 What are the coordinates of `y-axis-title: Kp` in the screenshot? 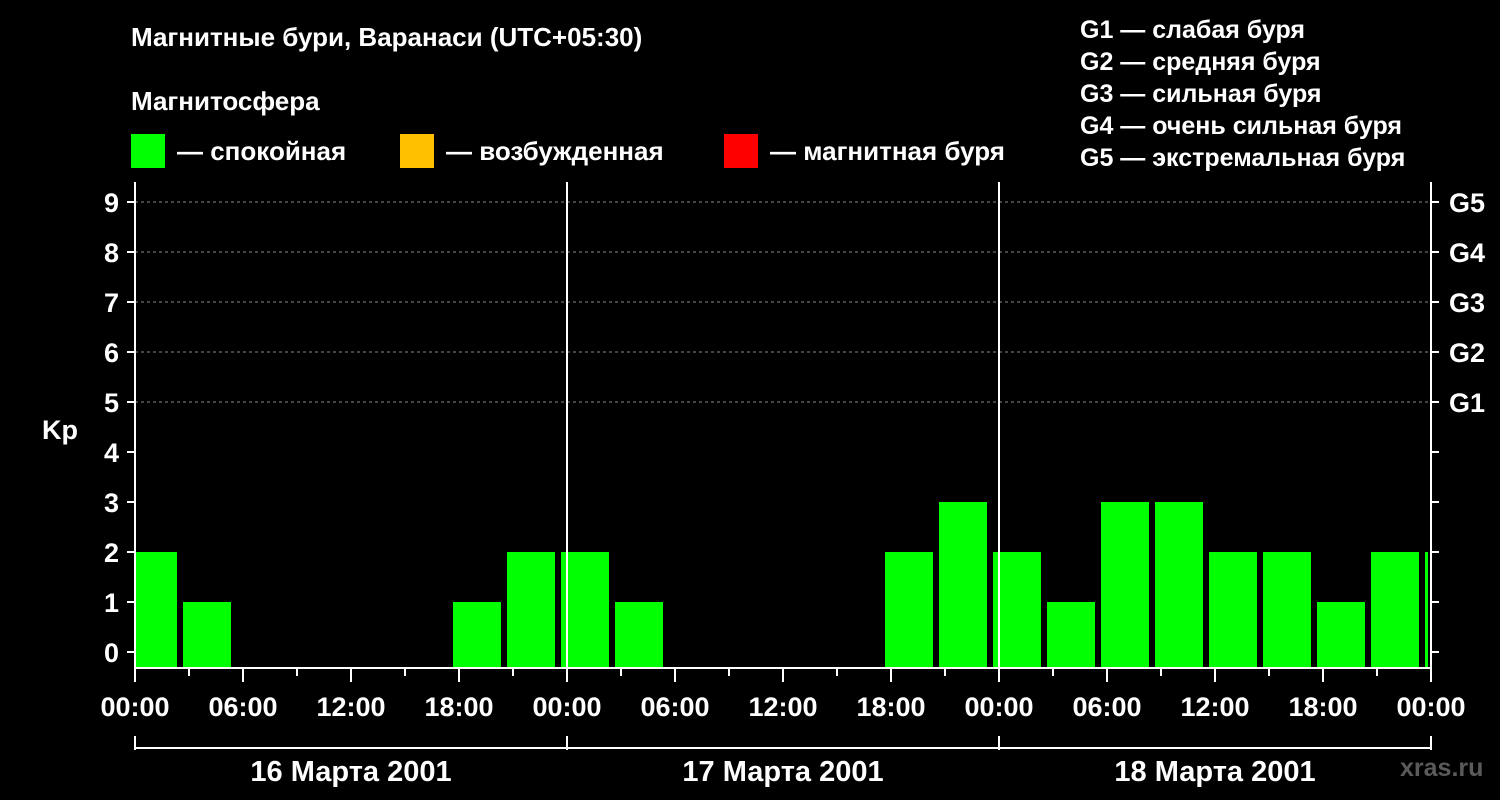 It's located at (60, 430).